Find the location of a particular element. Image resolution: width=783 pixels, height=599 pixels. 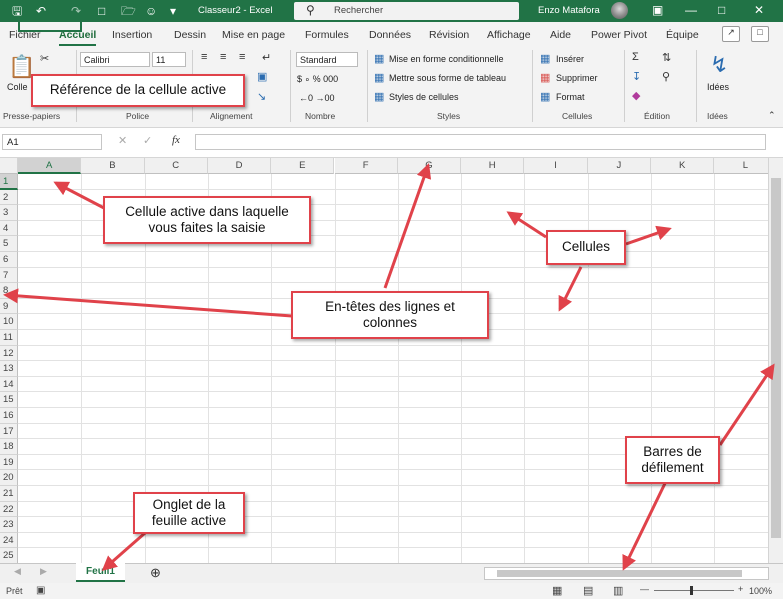

confirm-entry-icon: ✓ is located at coordinates (147, 140).